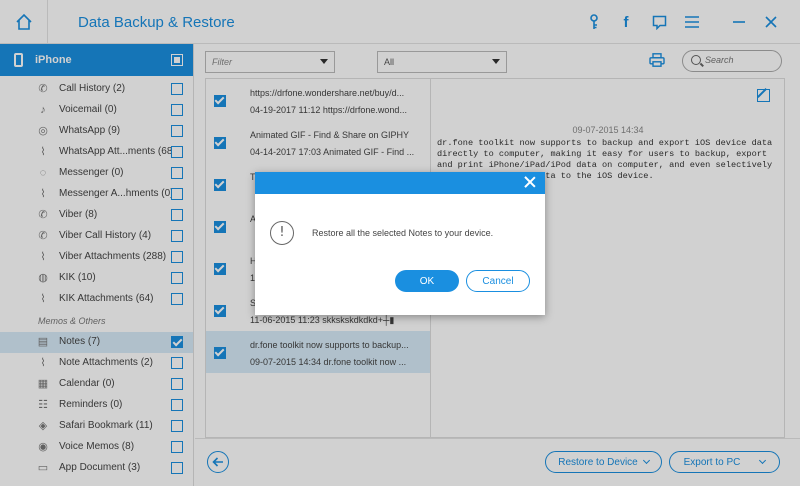 This screenshot has width=800, height=486. I want to click on cancel-button: Cancel, so click(498, 281).